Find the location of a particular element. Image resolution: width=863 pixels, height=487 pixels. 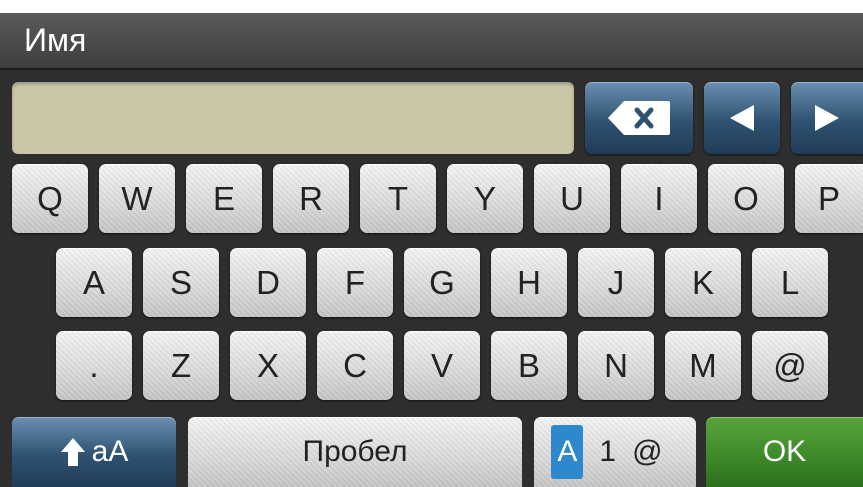

backspace-button is located at coordinates (639, 118).